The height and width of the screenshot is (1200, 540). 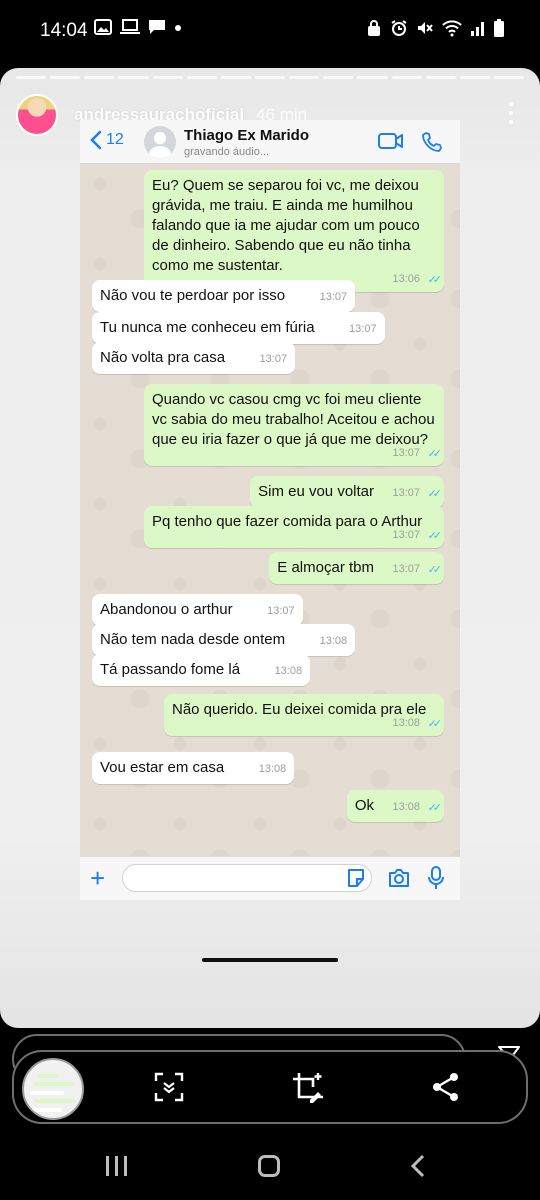 I want to click on plus-icon: +, so click(x=98, y=878).